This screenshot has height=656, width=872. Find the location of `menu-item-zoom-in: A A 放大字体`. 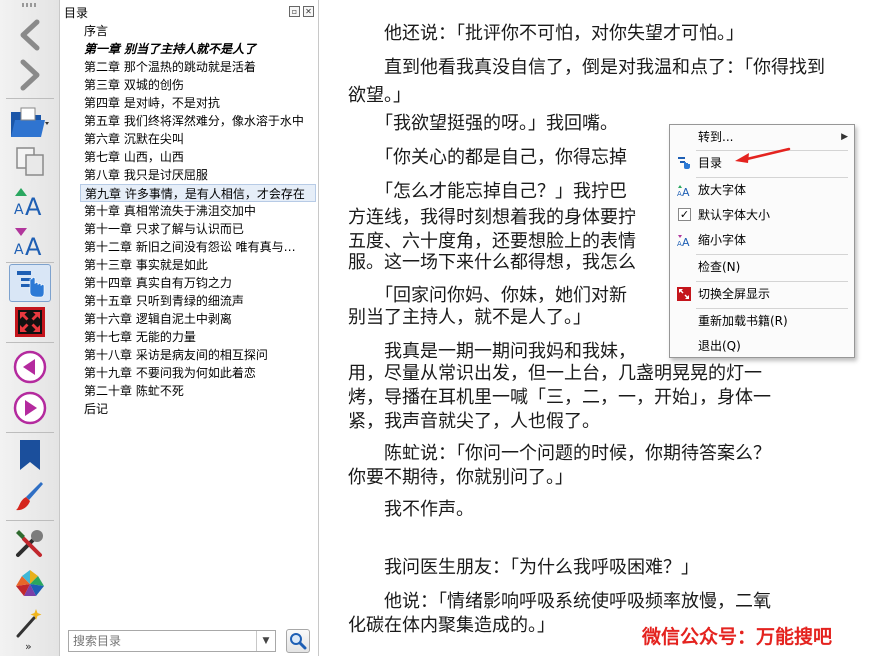

menu-item-zoom-in: A A 放大字体 is located at coordinates (762, 190).